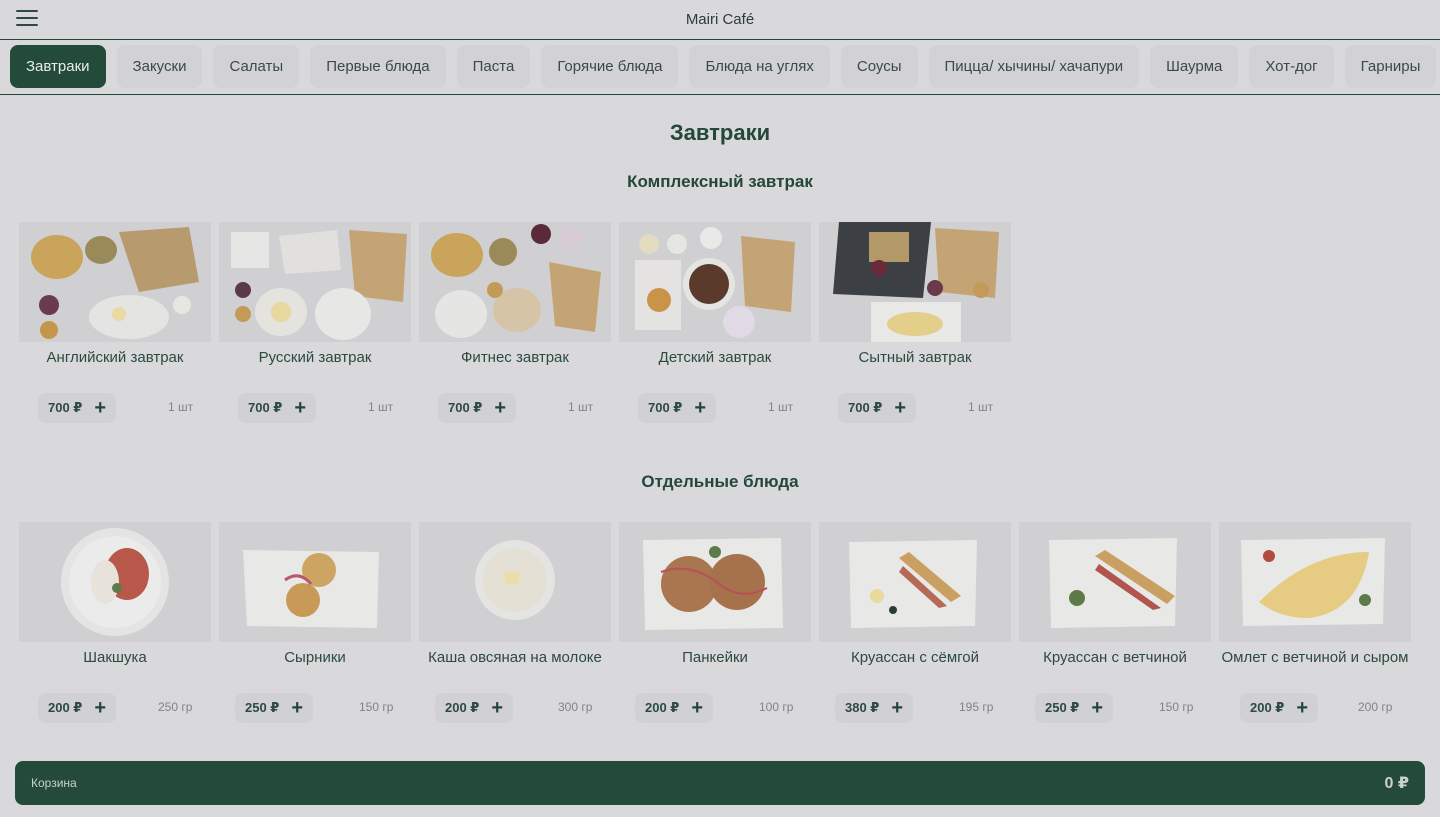 This screenshot has height=817, width=1440. I want to click on product-name: Сытный завтрак, so click(915, 357).